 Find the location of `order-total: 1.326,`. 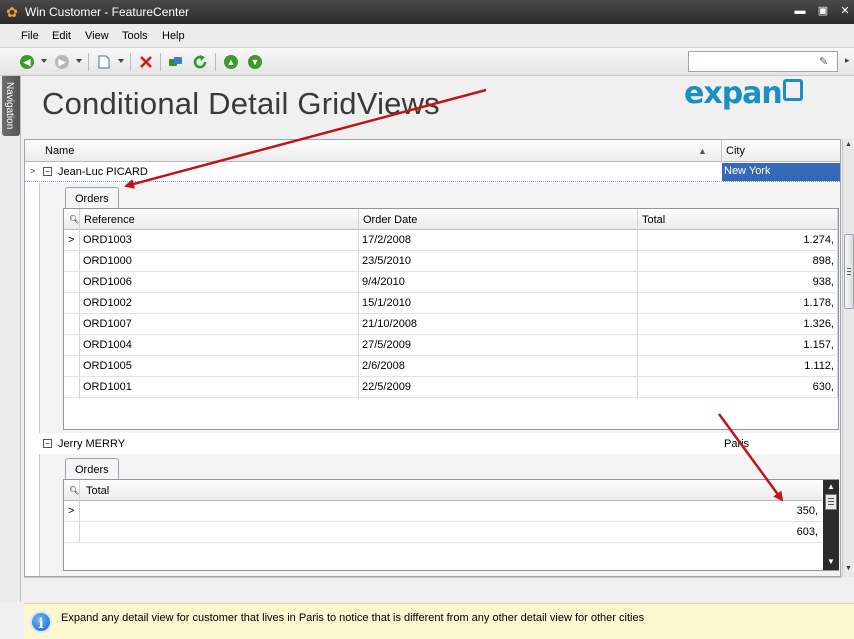

order-total: 1.326, is located at coordinates (818, 324).